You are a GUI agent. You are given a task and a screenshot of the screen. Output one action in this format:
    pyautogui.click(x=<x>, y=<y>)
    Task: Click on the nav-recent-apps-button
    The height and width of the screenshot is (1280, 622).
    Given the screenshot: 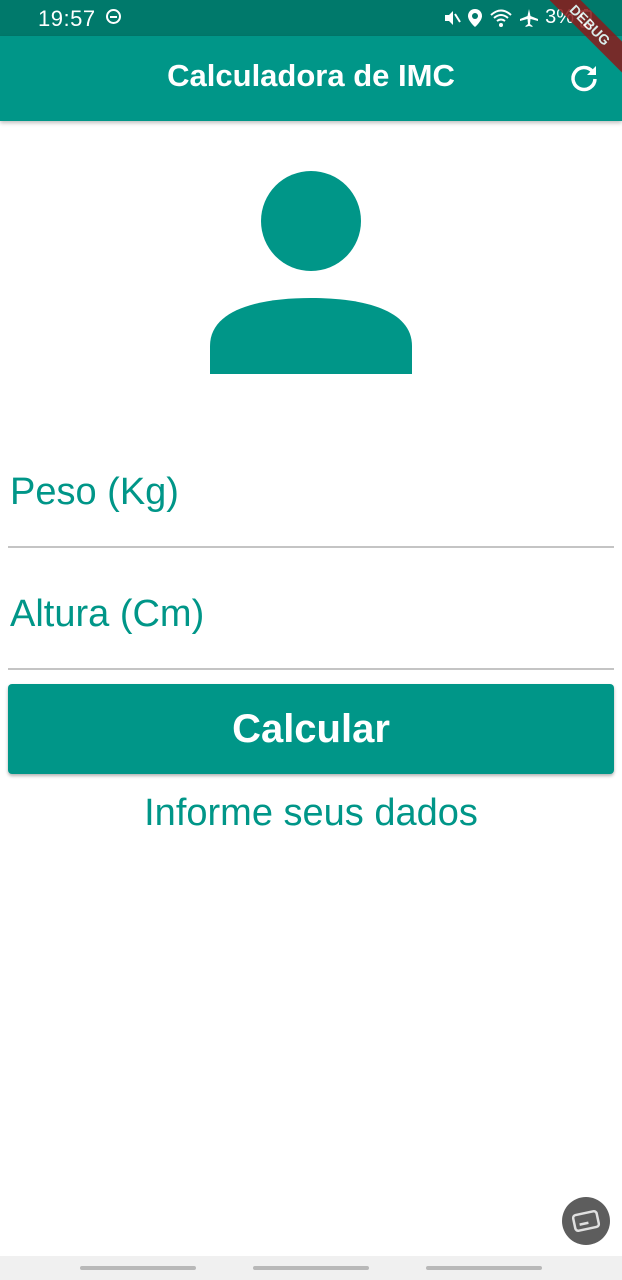 What is the action you would take?
    pyautogui.click(x=138, y=1268)
    